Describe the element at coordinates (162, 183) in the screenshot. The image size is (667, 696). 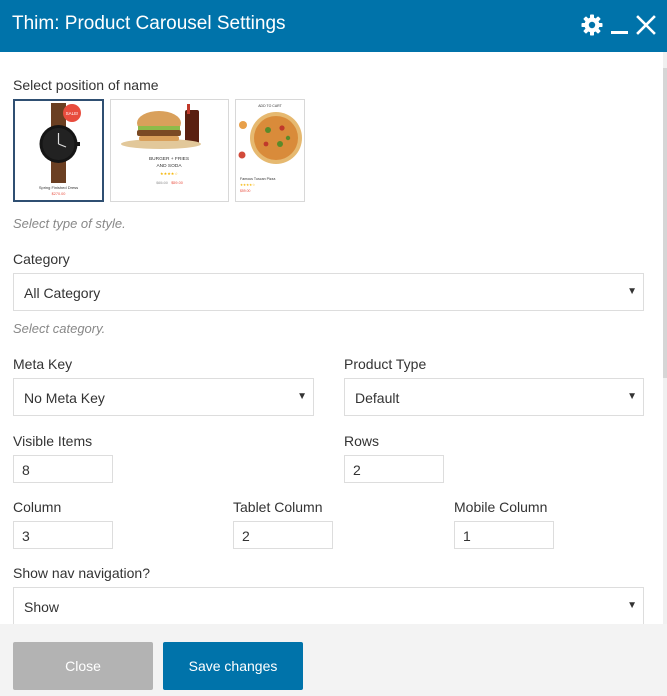
I see `thumb-2-old-price: $65.00` at that location.